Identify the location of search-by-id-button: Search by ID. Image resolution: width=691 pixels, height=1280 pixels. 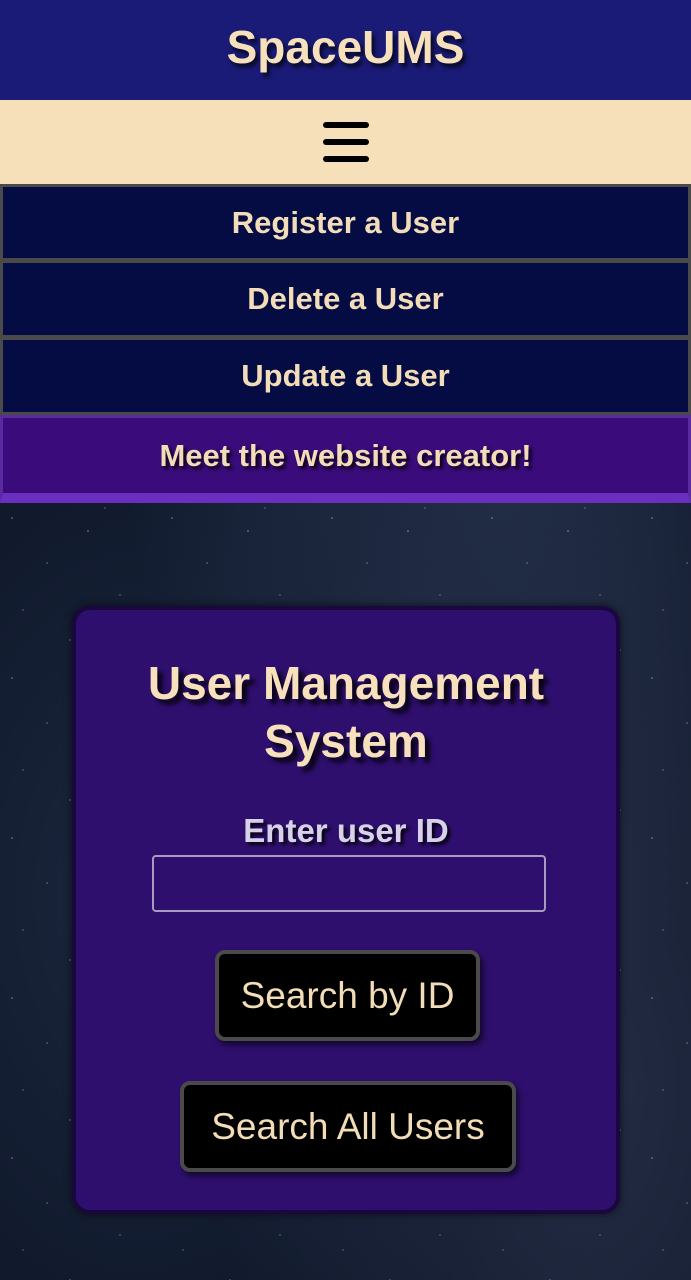
(347, 995).